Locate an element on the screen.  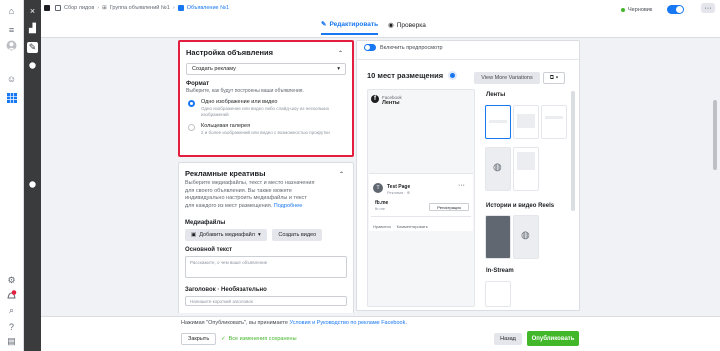
tab-review: ◉ Проверка is located at coordinates (407, 26).